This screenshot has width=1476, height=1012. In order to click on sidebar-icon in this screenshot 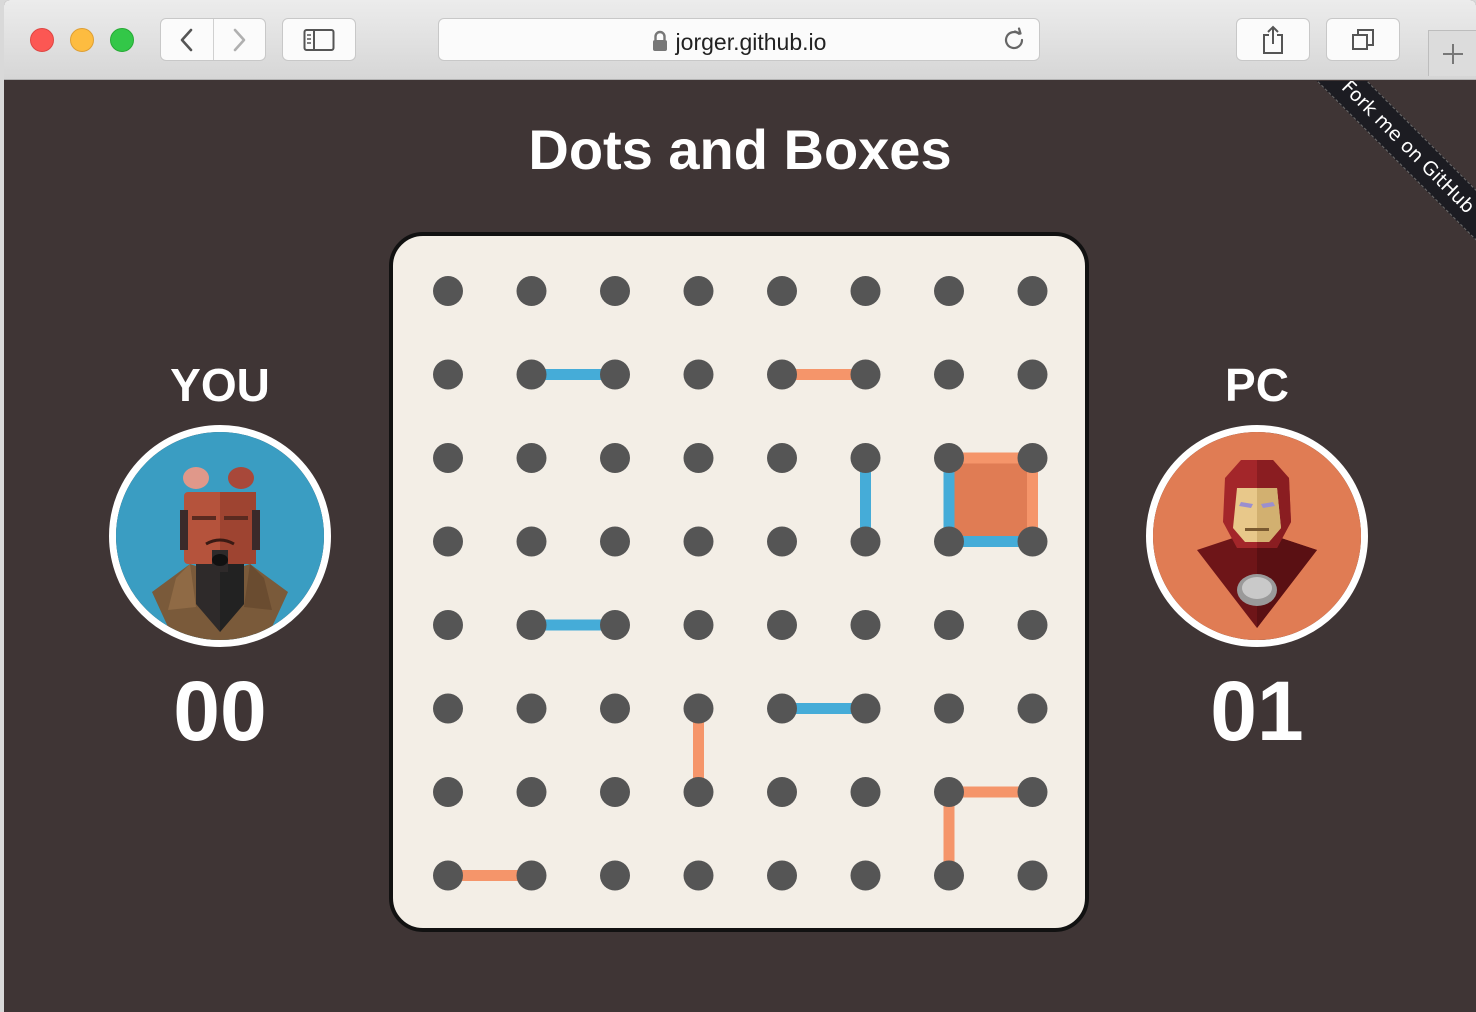, I will do `click(319, 39)`.